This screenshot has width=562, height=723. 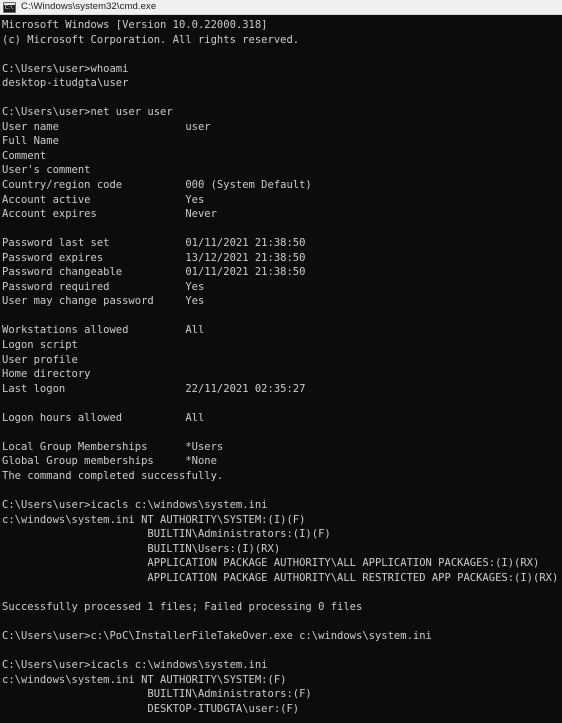 I want to click on cmd-icon: C:\, so click(x=9, y=7).